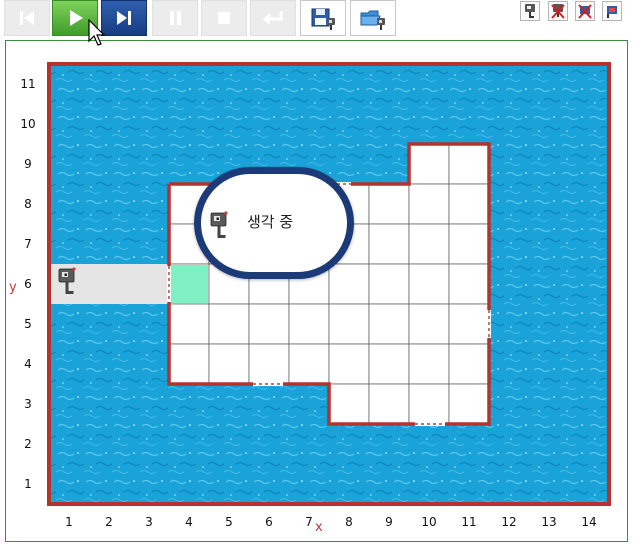  What do you see at coordinates (319, 527) in the screenshot?
I see `x-axis-name: x` at bounding box center [319, 527].